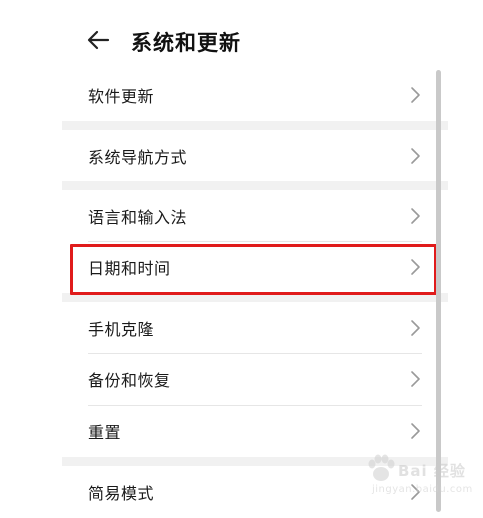 The image size is (483, 518). I want to click on back-button, so click(100, 40).